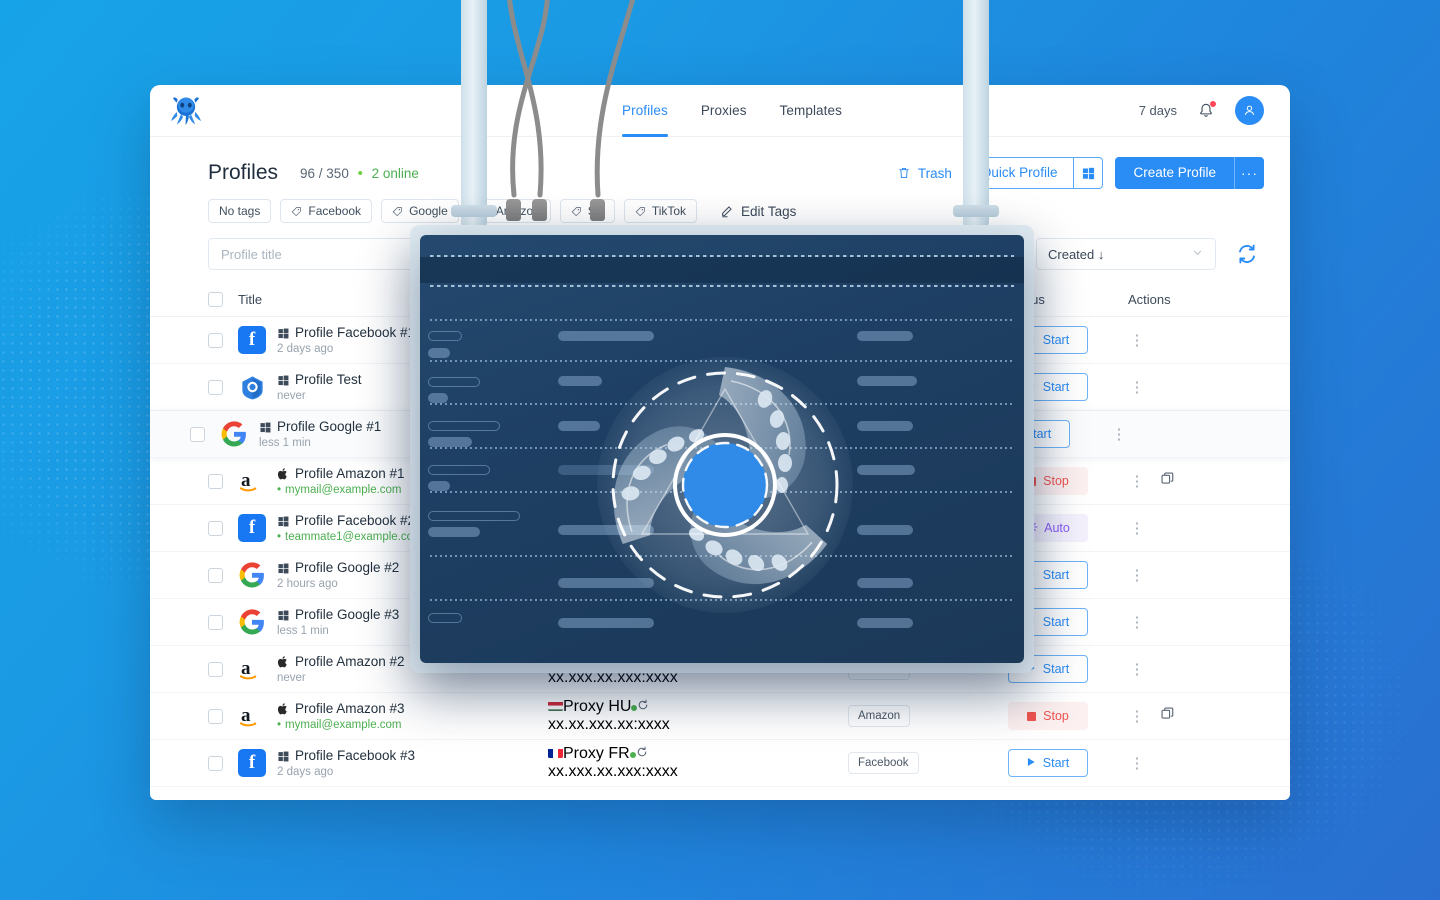  What do you see at coordinates (252, 716) in the screenshot?
I see `amazon-icon: a` at bounding box center [252, 716].